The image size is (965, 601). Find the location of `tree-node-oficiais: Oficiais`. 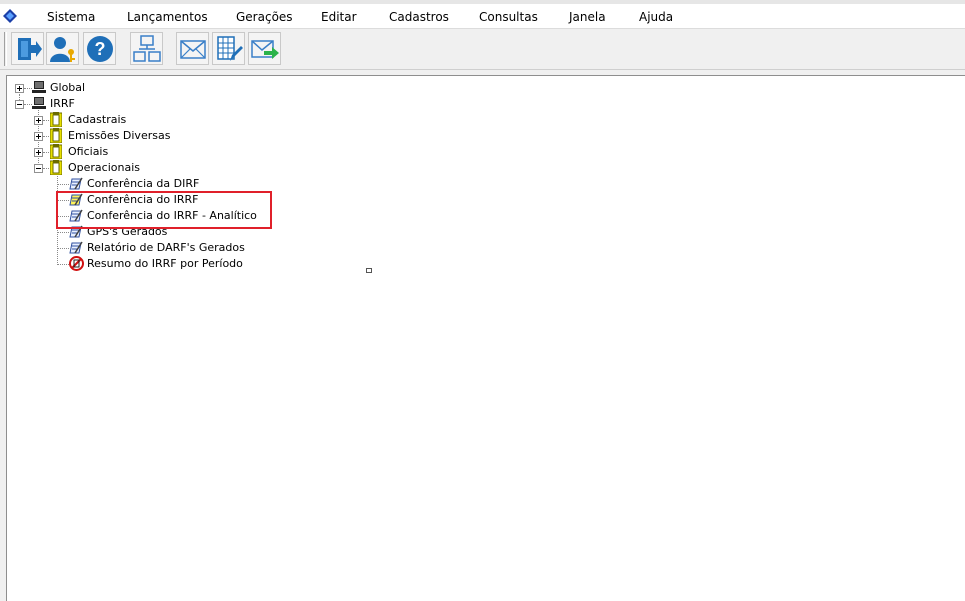

tree-node-oficiais: Oficiais is located at coordinates (78, 152).